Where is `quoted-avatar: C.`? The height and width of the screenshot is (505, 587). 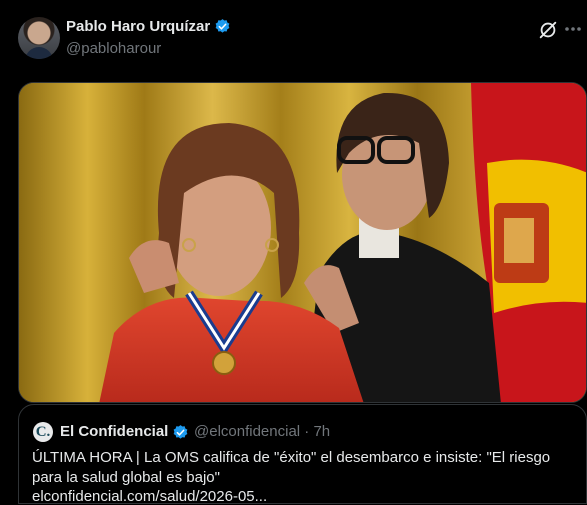
quoted-avatar: C. is located at coordinates (43, 432).